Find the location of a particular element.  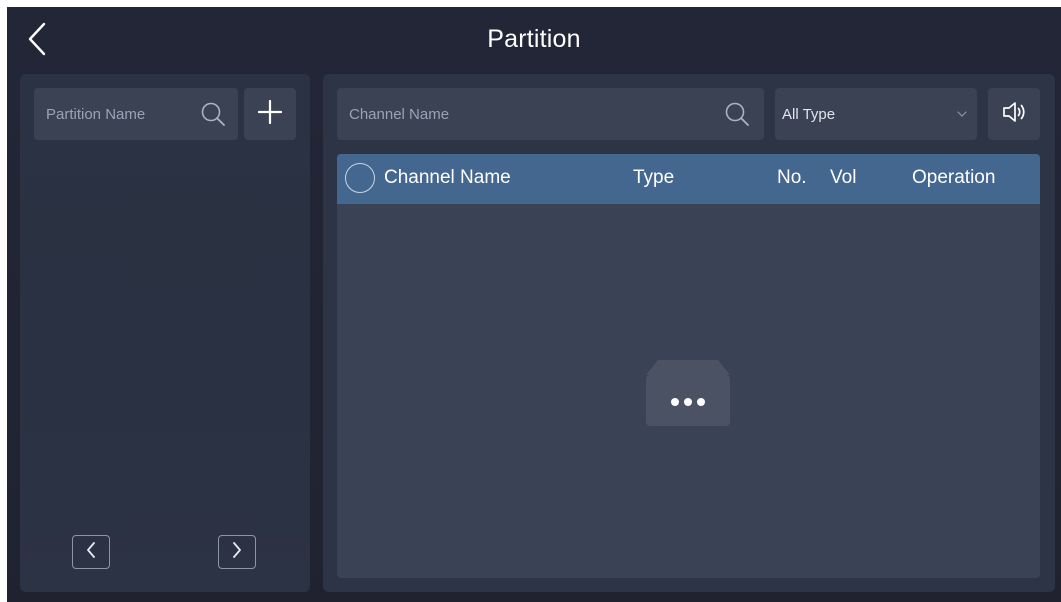

chevron-right-icon is located at coordinates (237, 552).